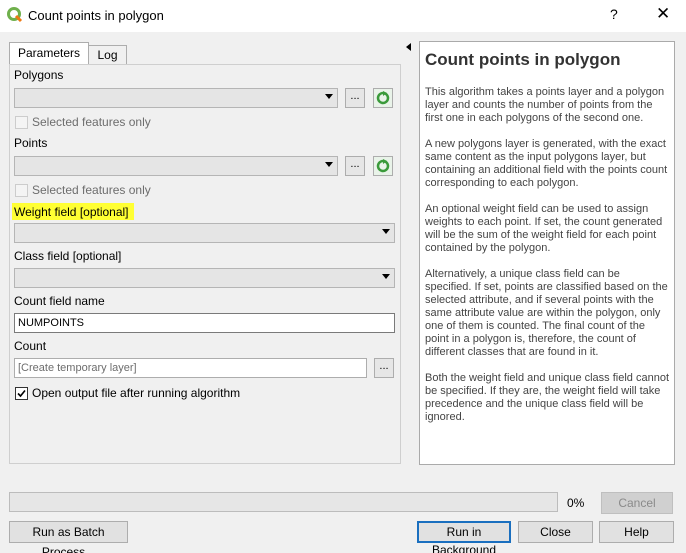  I want to click on help-question-icon: ?, so click(614, 14).